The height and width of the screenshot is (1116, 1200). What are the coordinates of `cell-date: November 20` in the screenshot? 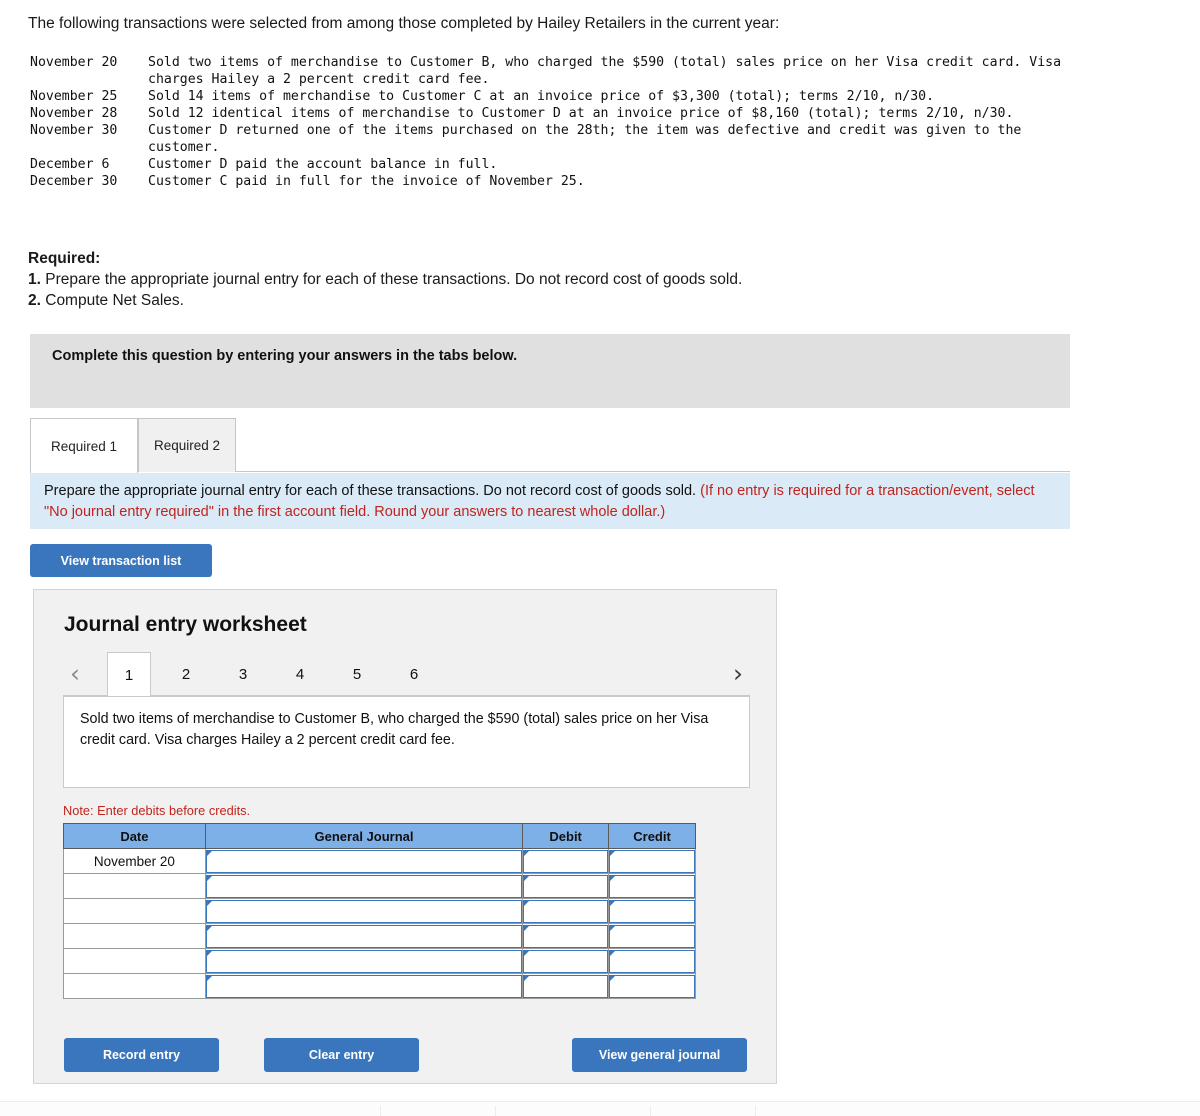 It's located at (134, 861).